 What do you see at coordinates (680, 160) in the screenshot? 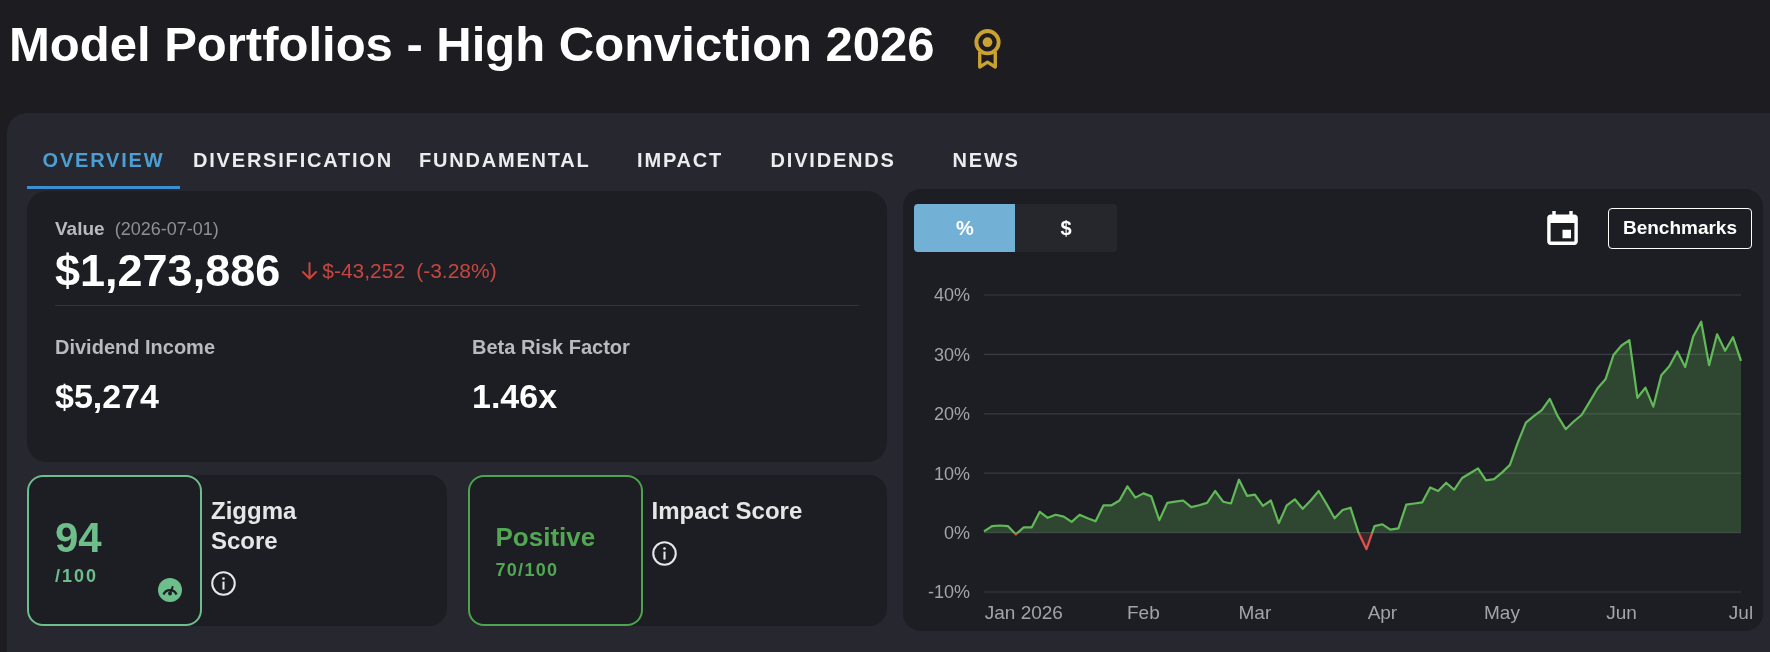
I see `tab: IMPACT` at bounding box center [680, 160].